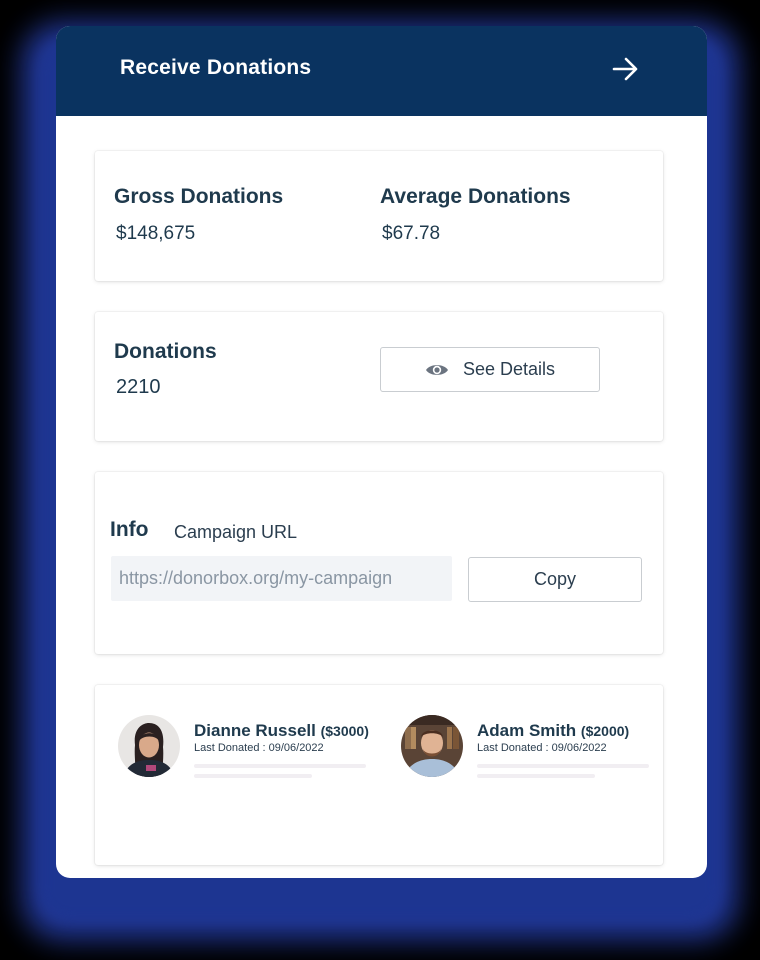 Image resolution: width=760 pixels, height=960 pixels. What do you see at coordinates (379, 376) in the screenshot?
I see `donations-panel: Donations 2210 See Details` at bounding box center [379, 376].